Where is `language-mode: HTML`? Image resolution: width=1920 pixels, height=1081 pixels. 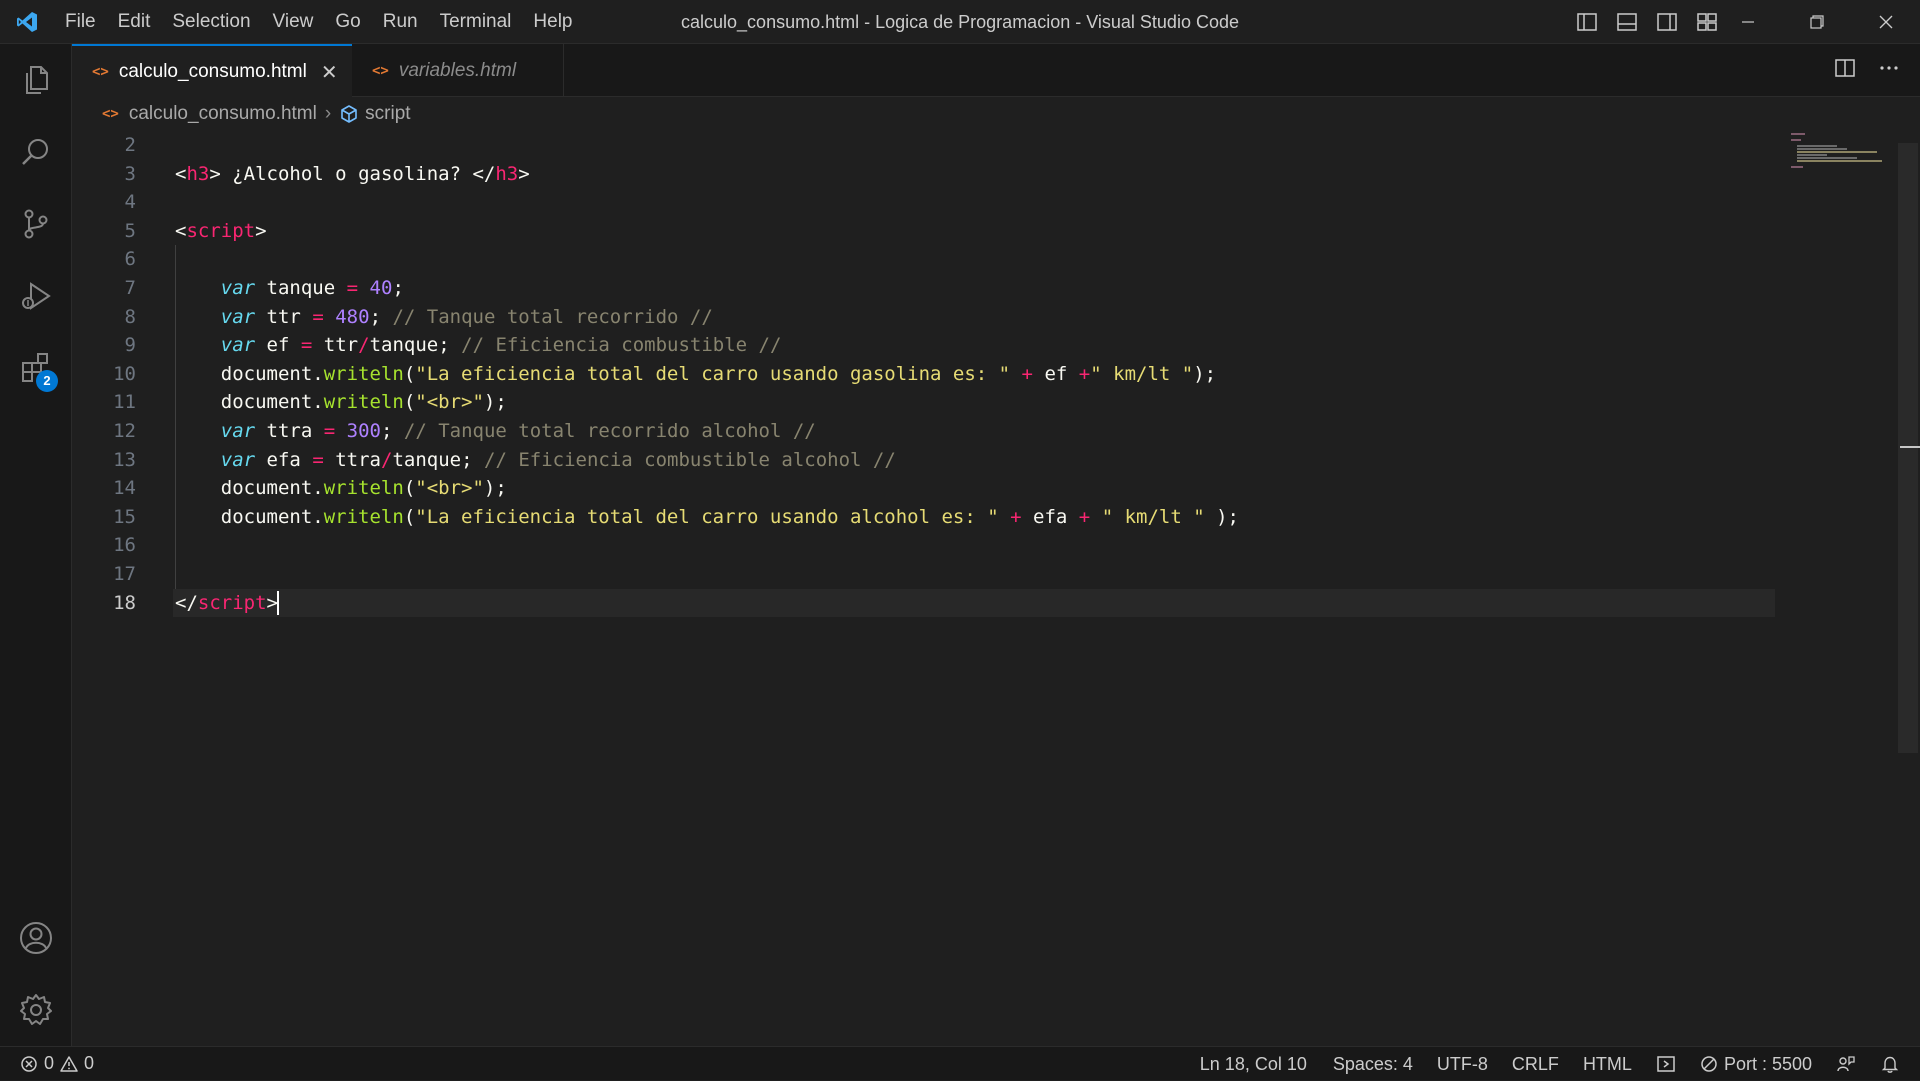 language-mode: HTML is located at coordinates (1607, 1064).